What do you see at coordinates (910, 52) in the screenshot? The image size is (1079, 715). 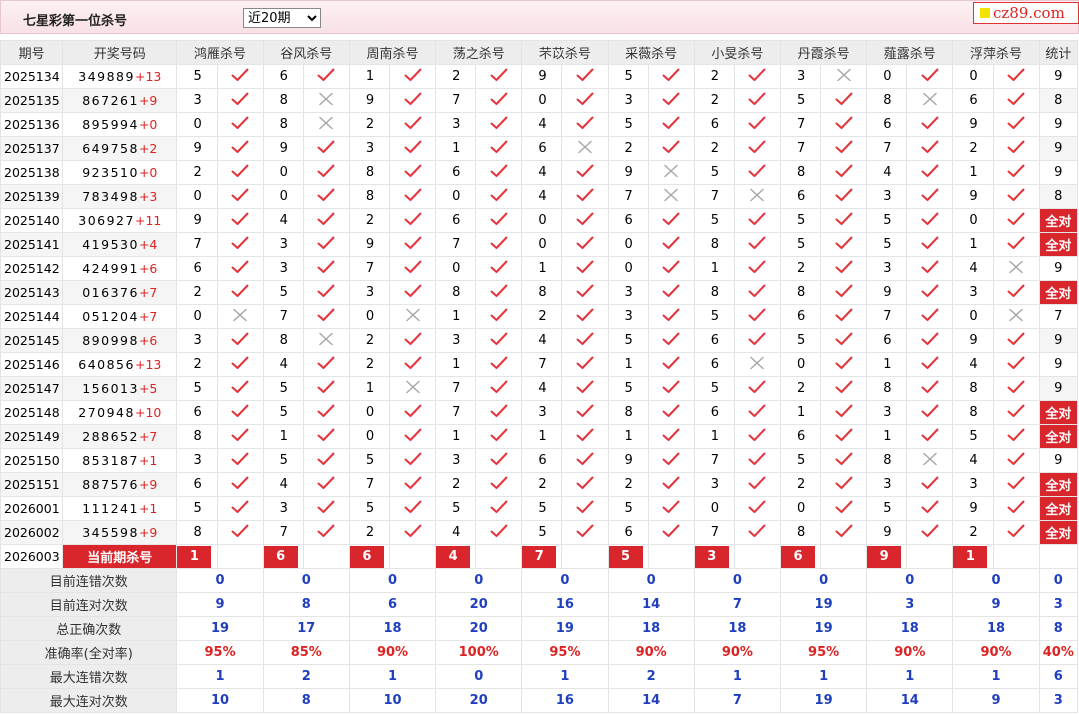 I see `col-header-expert: 薤露杀号` at bounding box center [910, 52].